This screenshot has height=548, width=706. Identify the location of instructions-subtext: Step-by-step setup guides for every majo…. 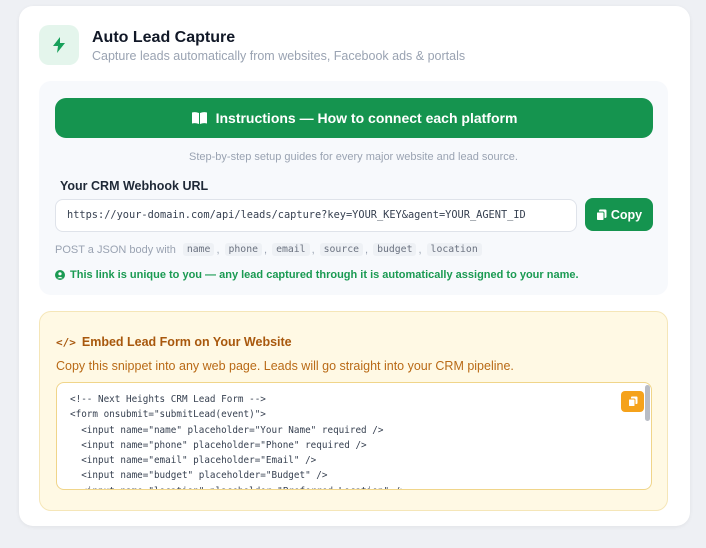
(353, 157).